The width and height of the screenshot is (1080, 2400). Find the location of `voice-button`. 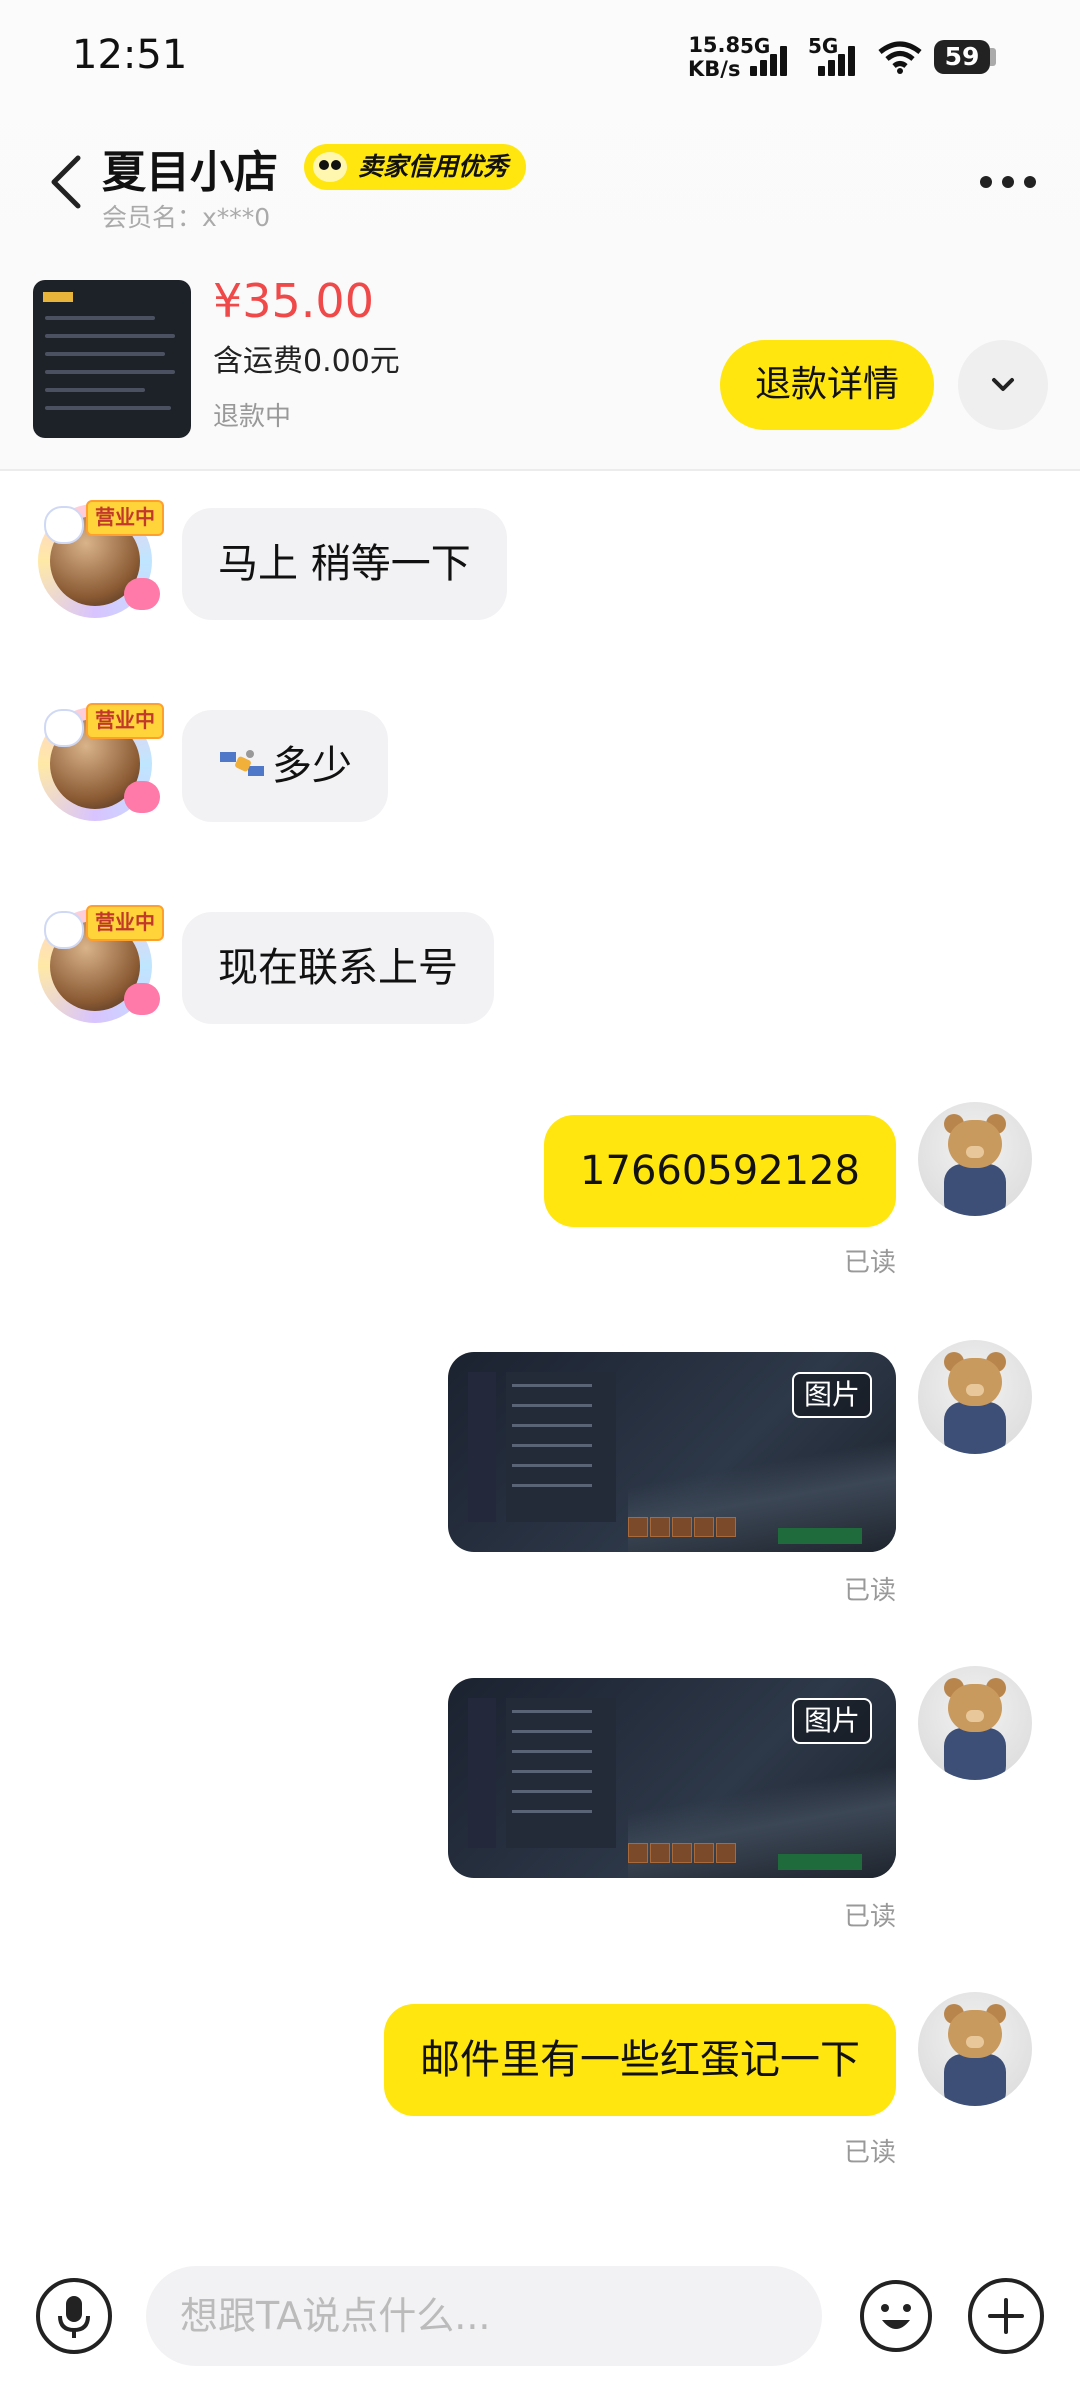

voice-button is located at coordinates (74, 2316).